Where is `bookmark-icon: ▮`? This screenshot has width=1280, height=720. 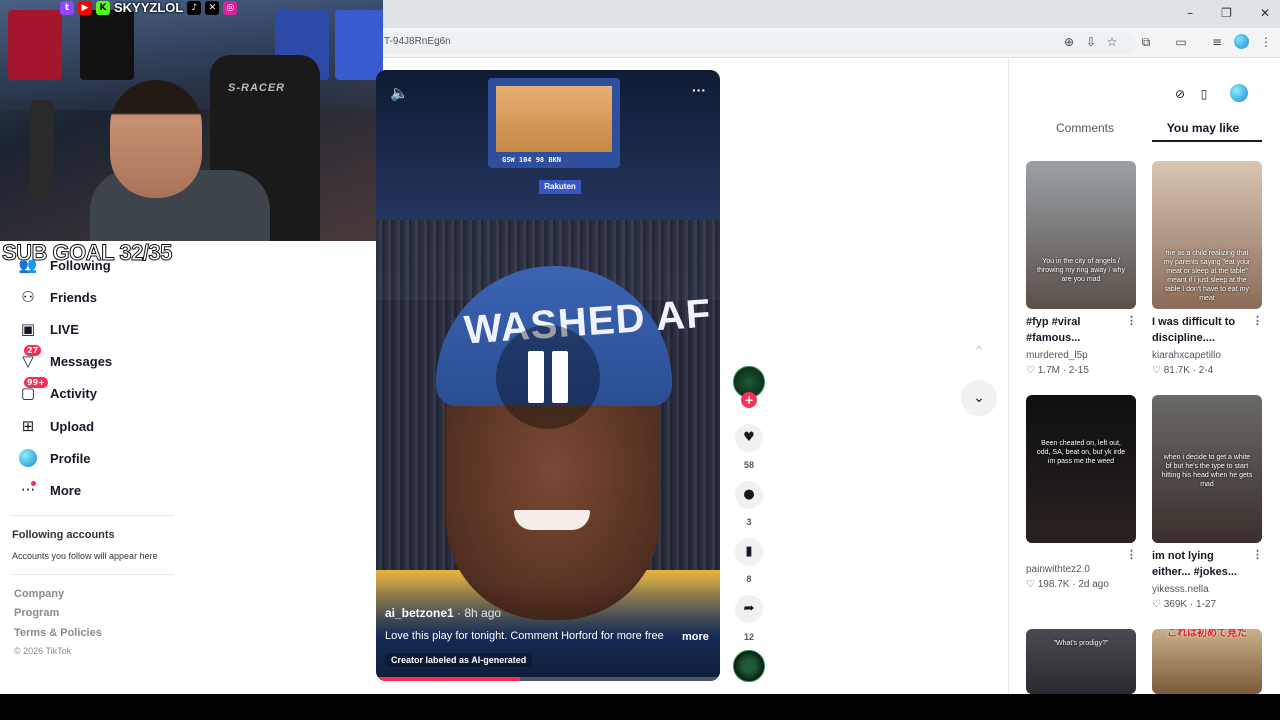
bookmark-icon: ▮ is located at coordinates (749, 551).